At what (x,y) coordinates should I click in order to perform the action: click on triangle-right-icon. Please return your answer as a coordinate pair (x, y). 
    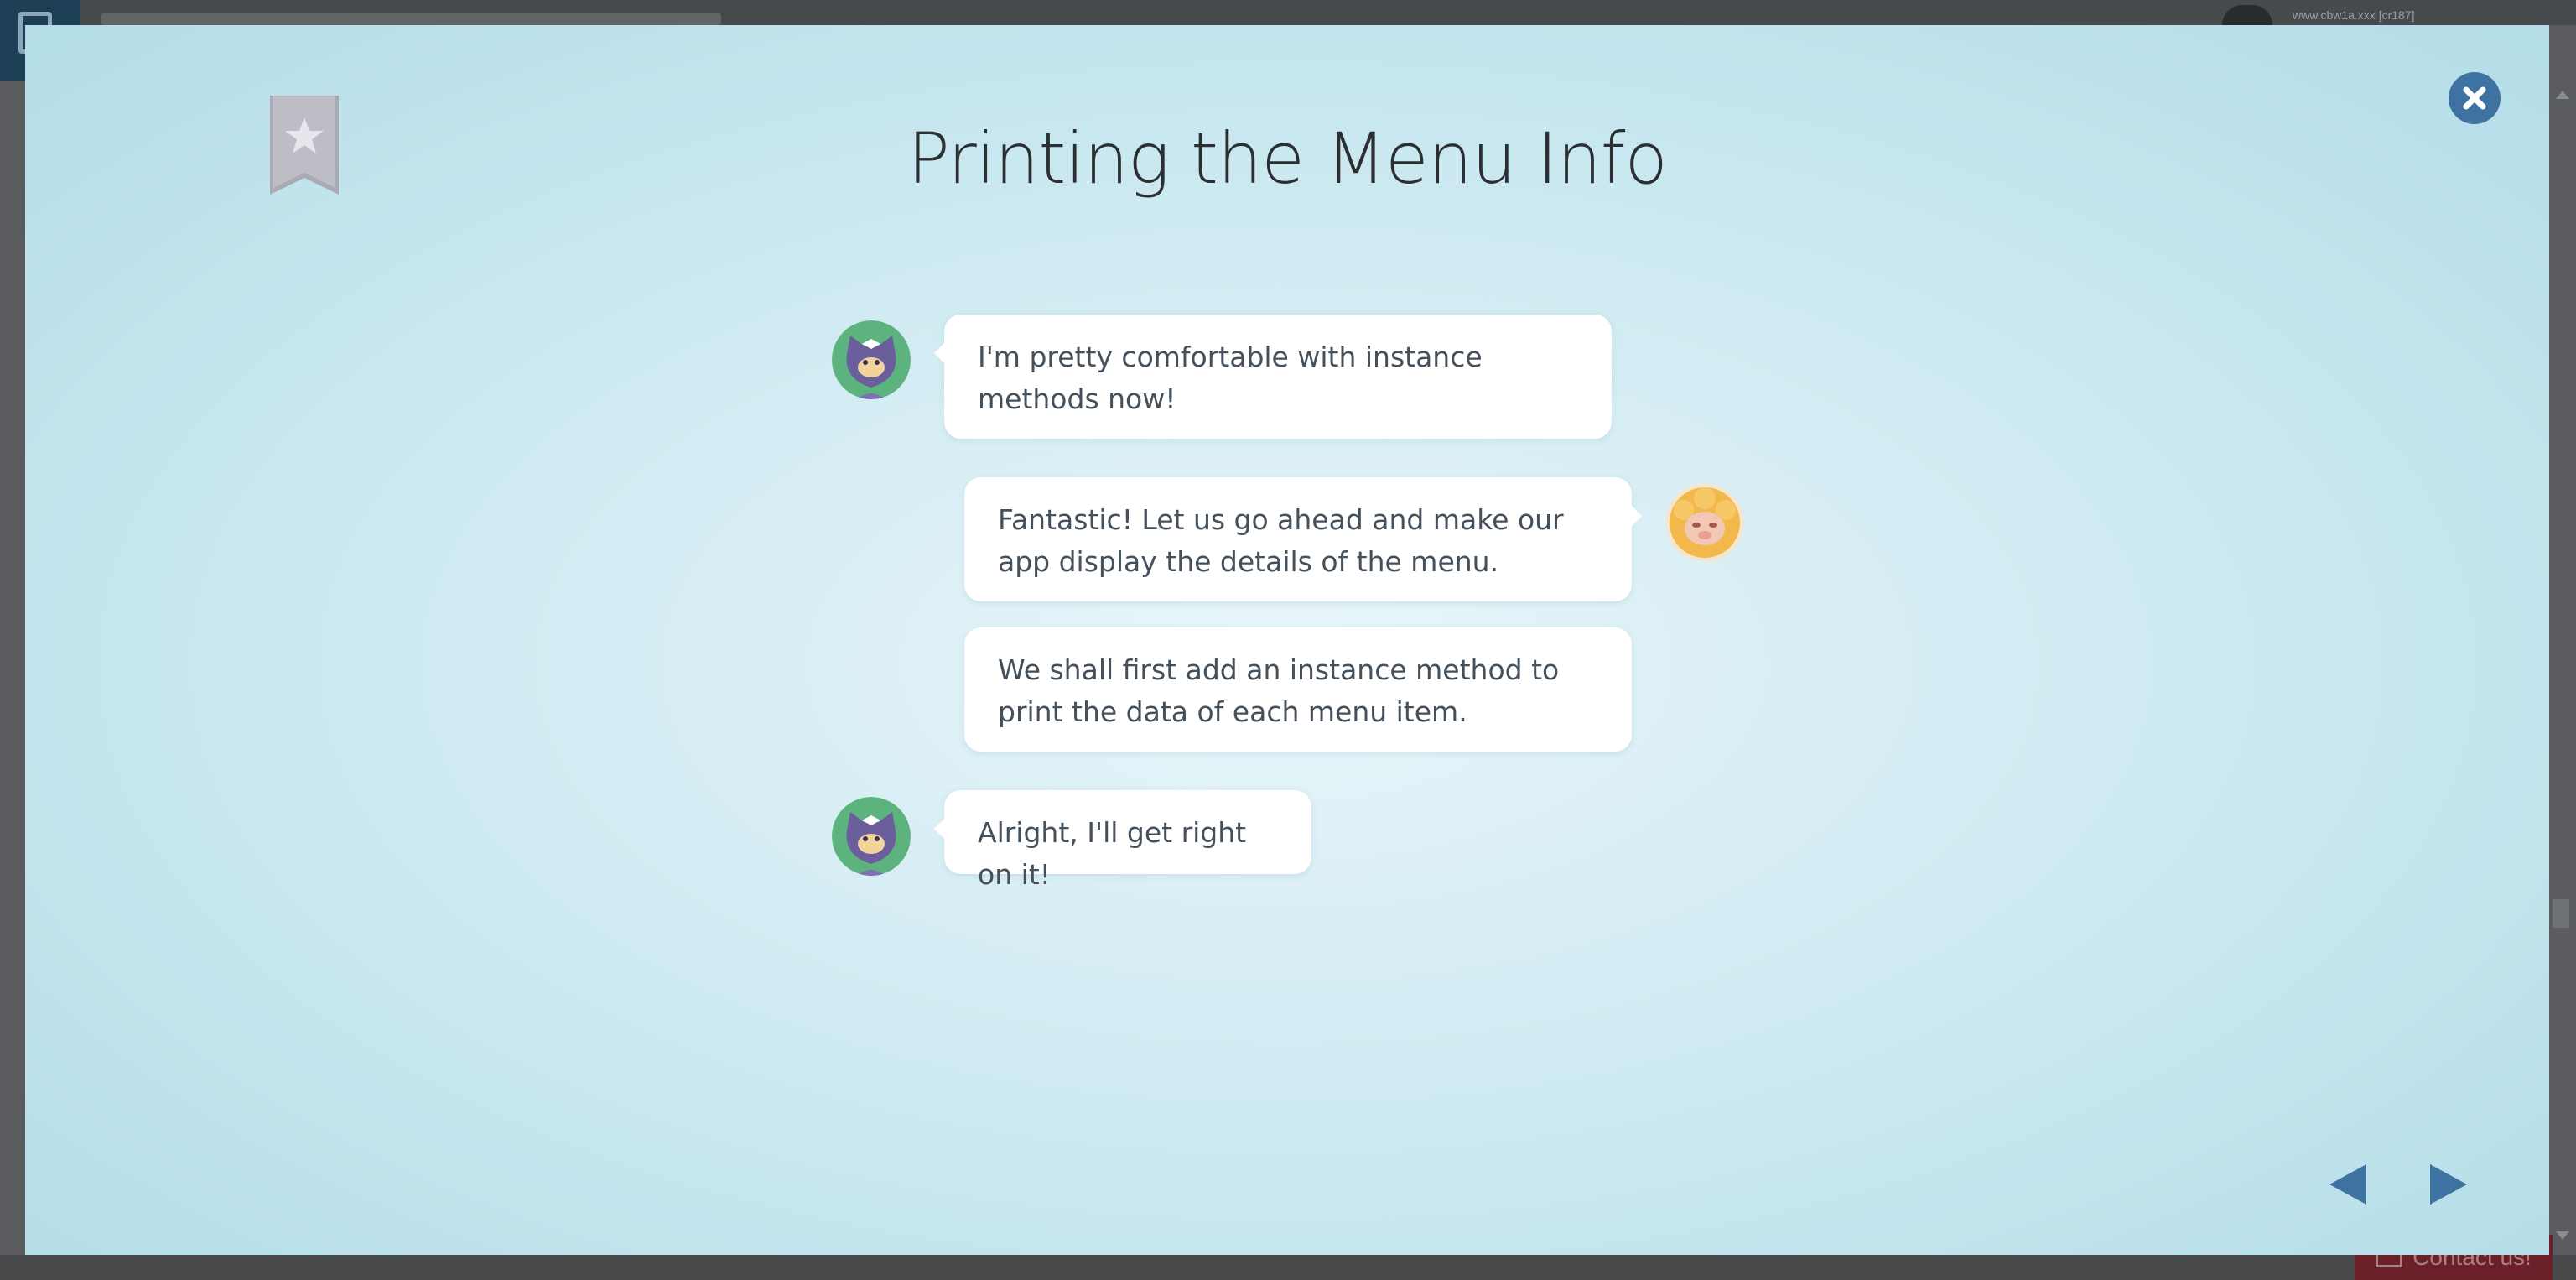
    Looking at the image, I should click on (2448, 1184).